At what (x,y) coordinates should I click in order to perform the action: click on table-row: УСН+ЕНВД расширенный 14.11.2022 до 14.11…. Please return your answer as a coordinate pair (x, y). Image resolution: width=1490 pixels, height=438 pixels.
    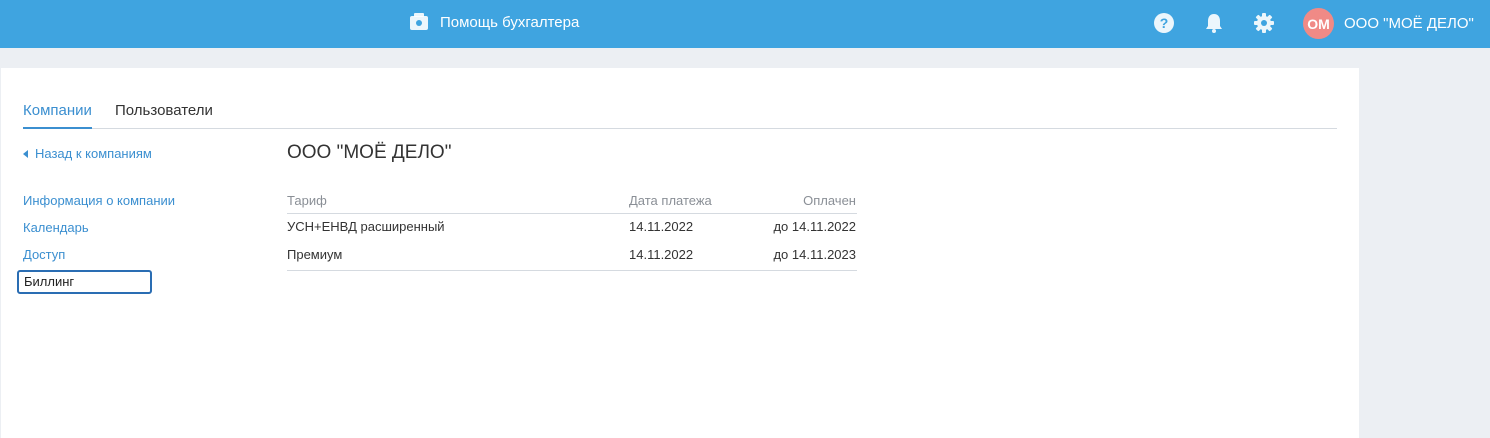
    Looking at the image, I should click on (572, 228).